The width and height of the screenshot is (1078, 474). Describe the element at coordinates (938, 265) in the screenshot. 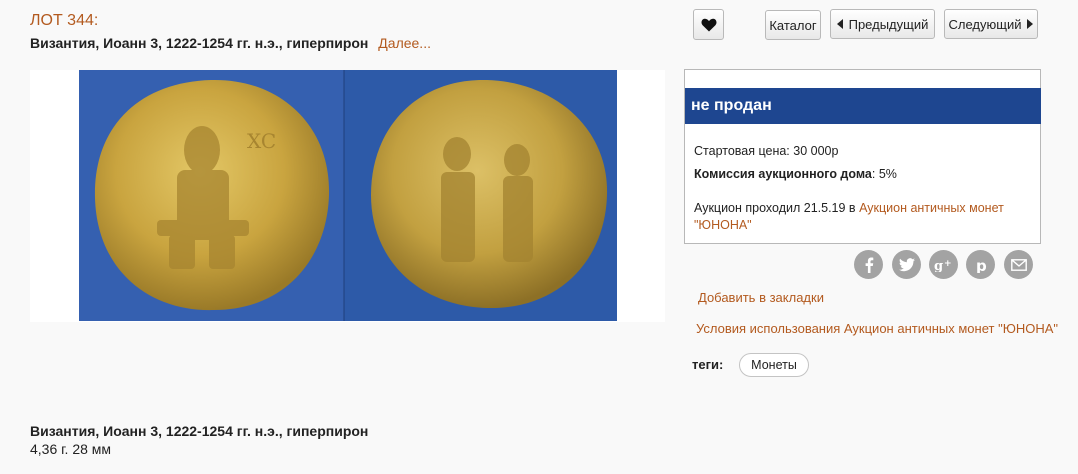

I see `svg-text: g` at that location.